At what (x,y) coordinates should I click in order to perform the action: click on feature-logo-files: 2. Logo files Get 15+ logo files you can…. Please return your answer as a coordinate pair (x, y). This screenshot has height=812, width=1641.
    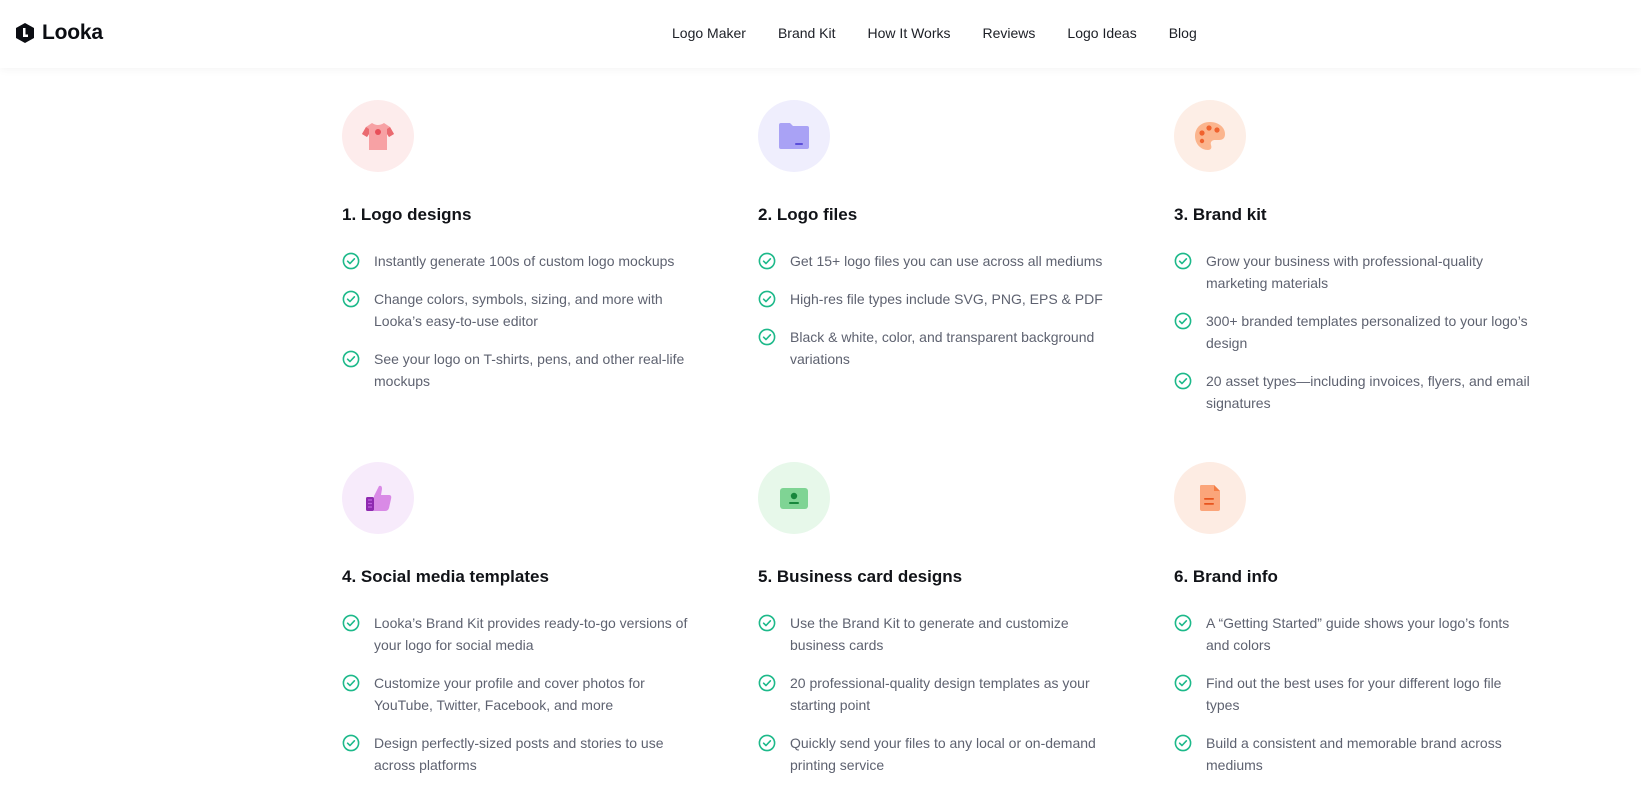
    Looking at the image, I should click on (938, 233).